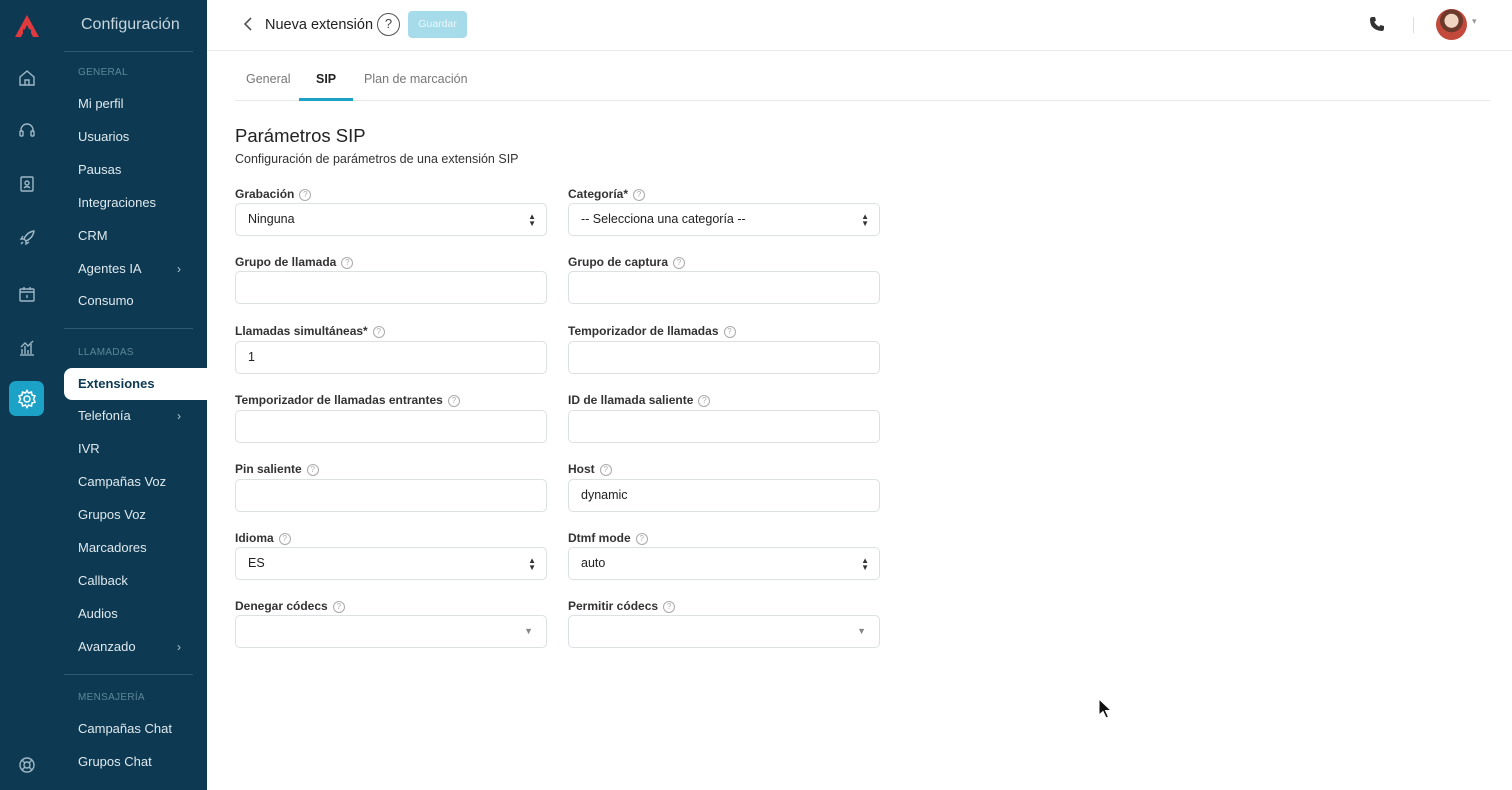 The width and height of the screenshot is (1512, 790). I want to click on contacts-icon, so click(26, 183).